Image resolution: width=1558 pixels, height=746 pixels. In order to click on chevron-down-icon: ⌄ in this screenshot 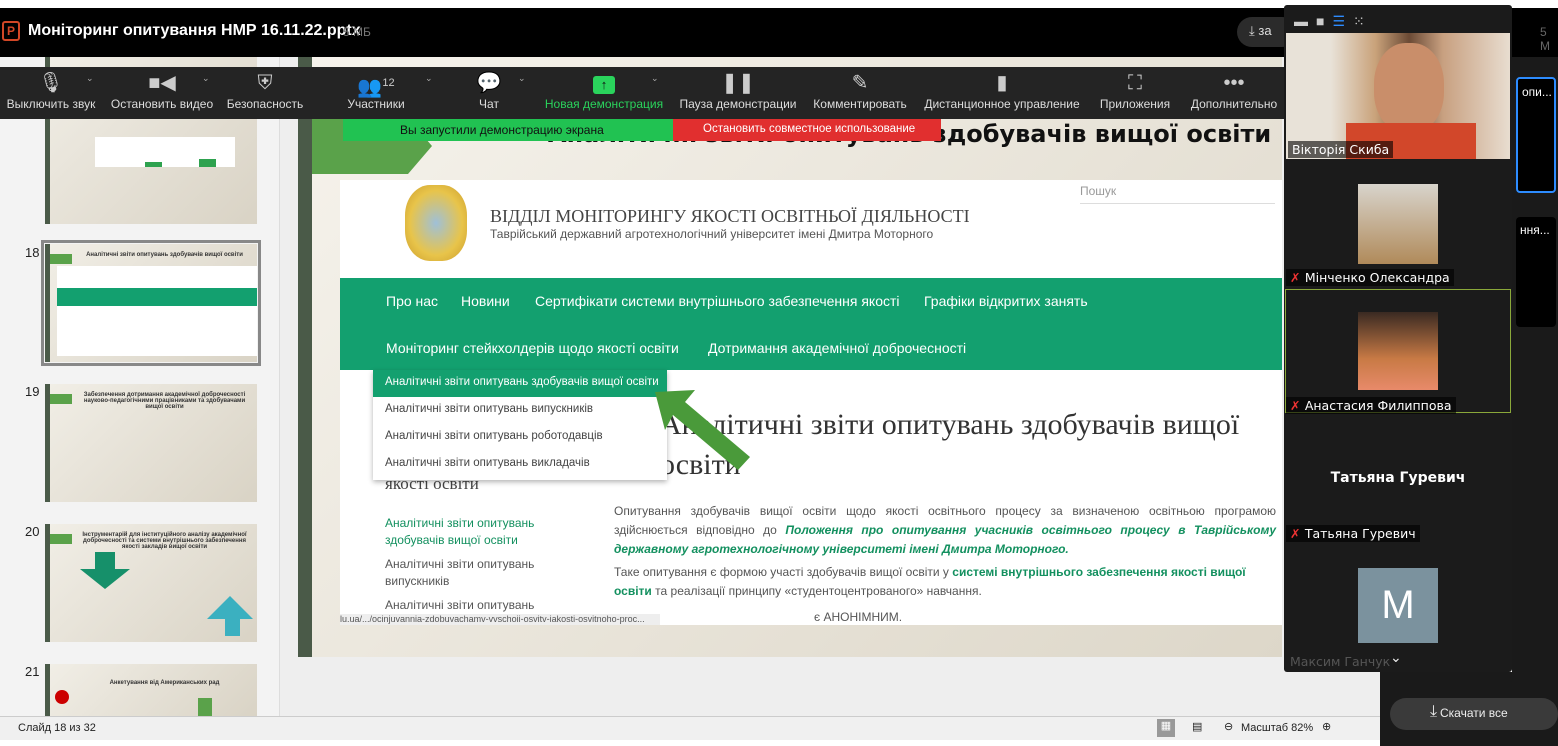, I will do `click(1396, 657)`.